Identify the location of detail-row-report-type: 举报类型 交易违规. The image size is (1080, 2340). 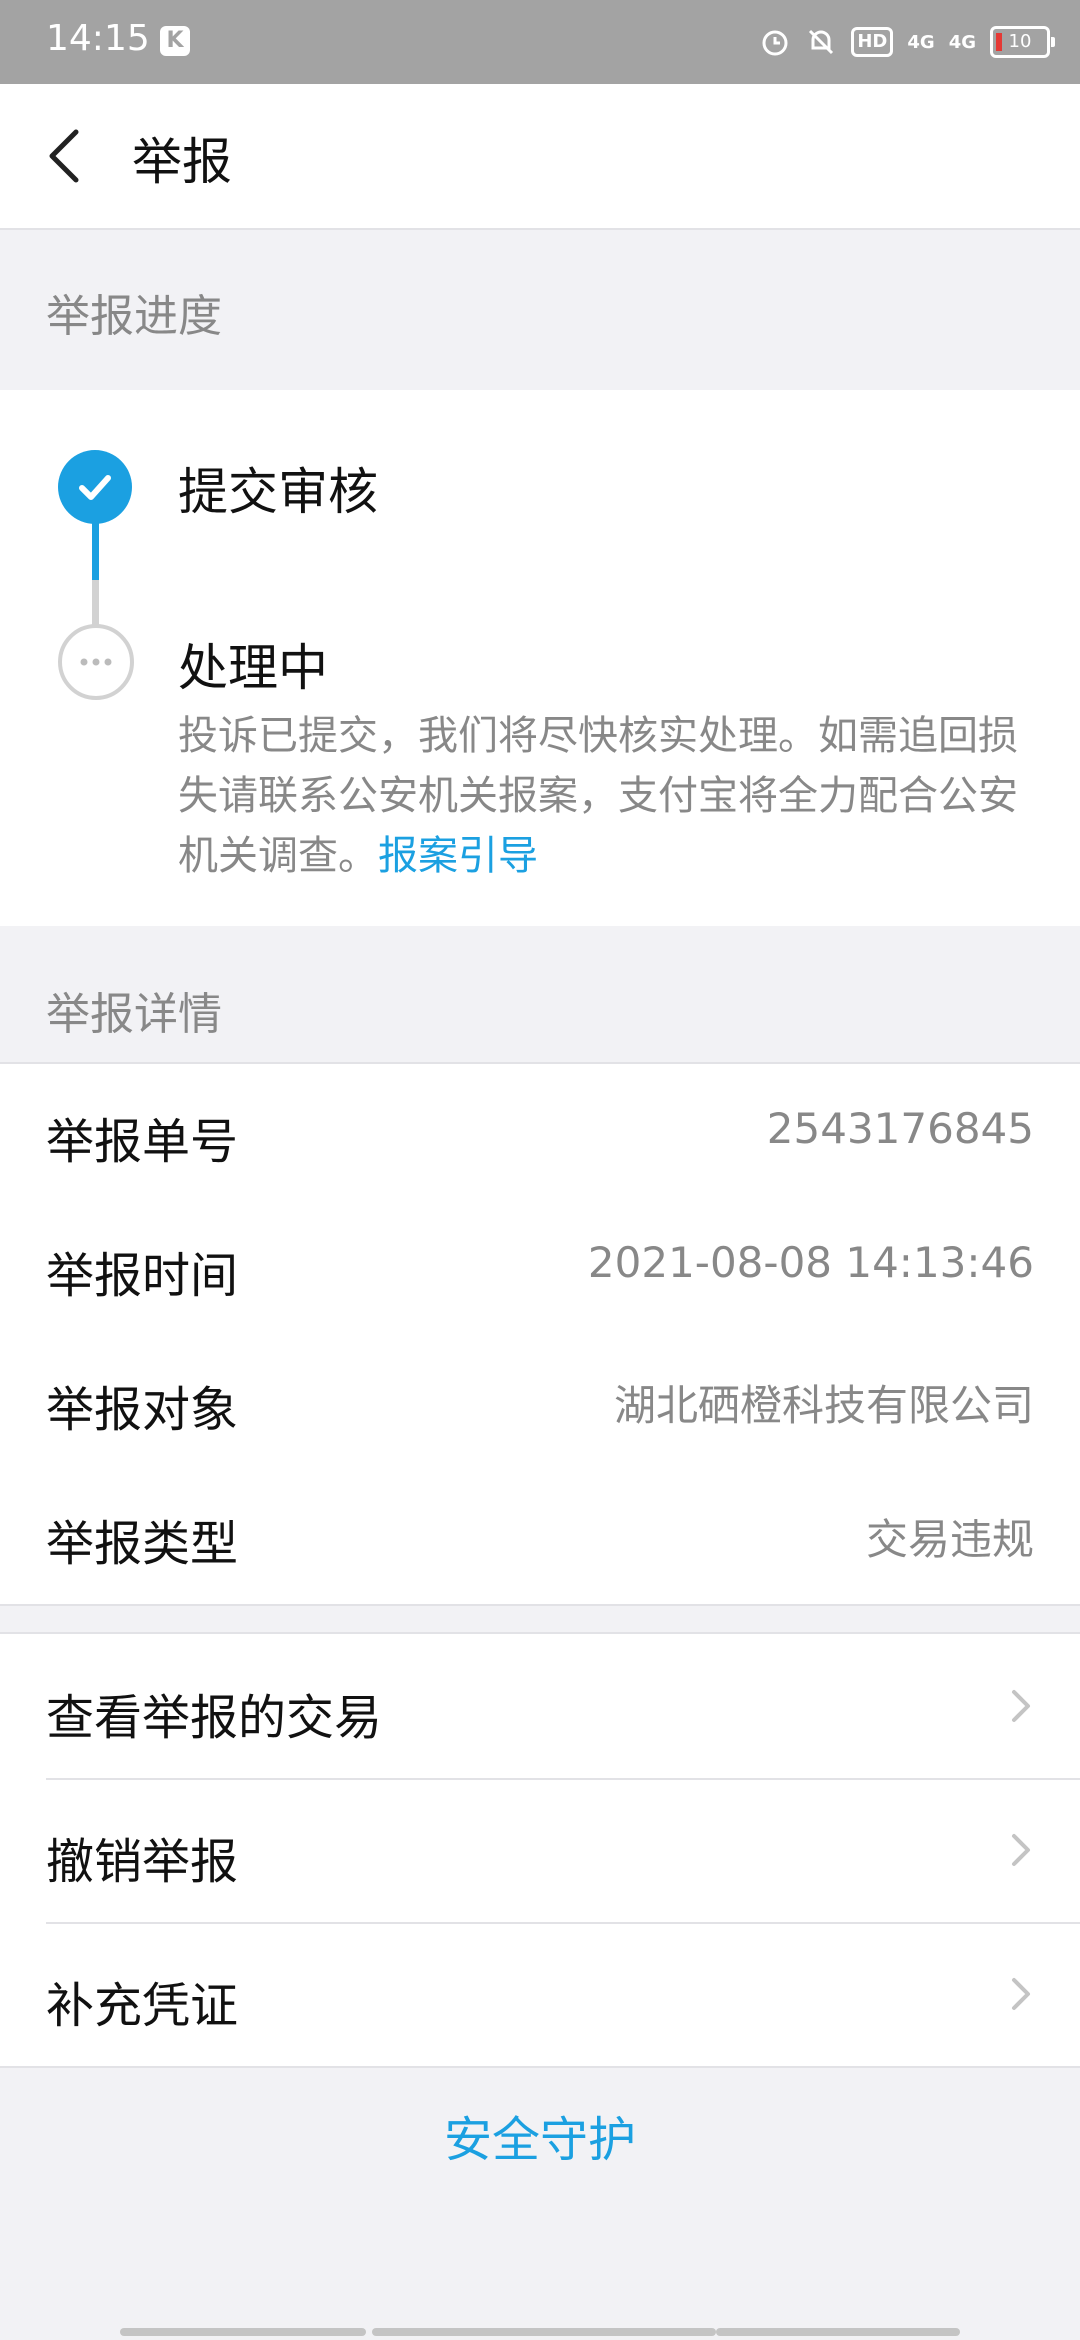
(540, 1533).